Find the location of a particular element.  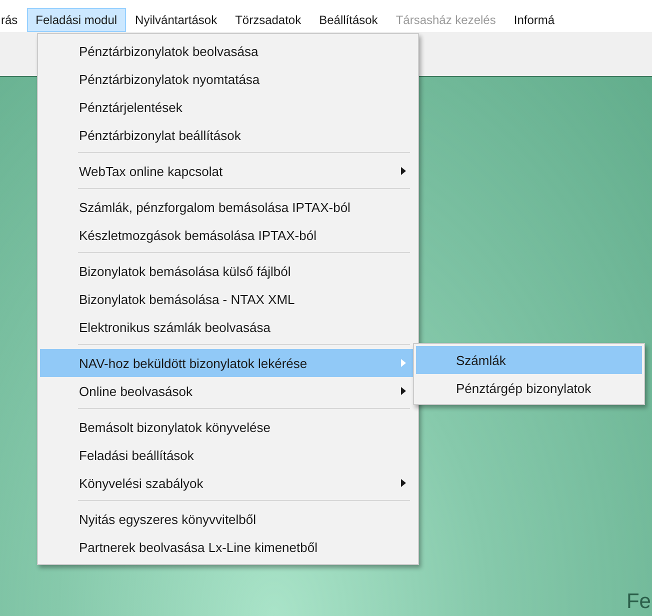

menu-bar-item: Törzsadatok is located at coordinates (268, 20).